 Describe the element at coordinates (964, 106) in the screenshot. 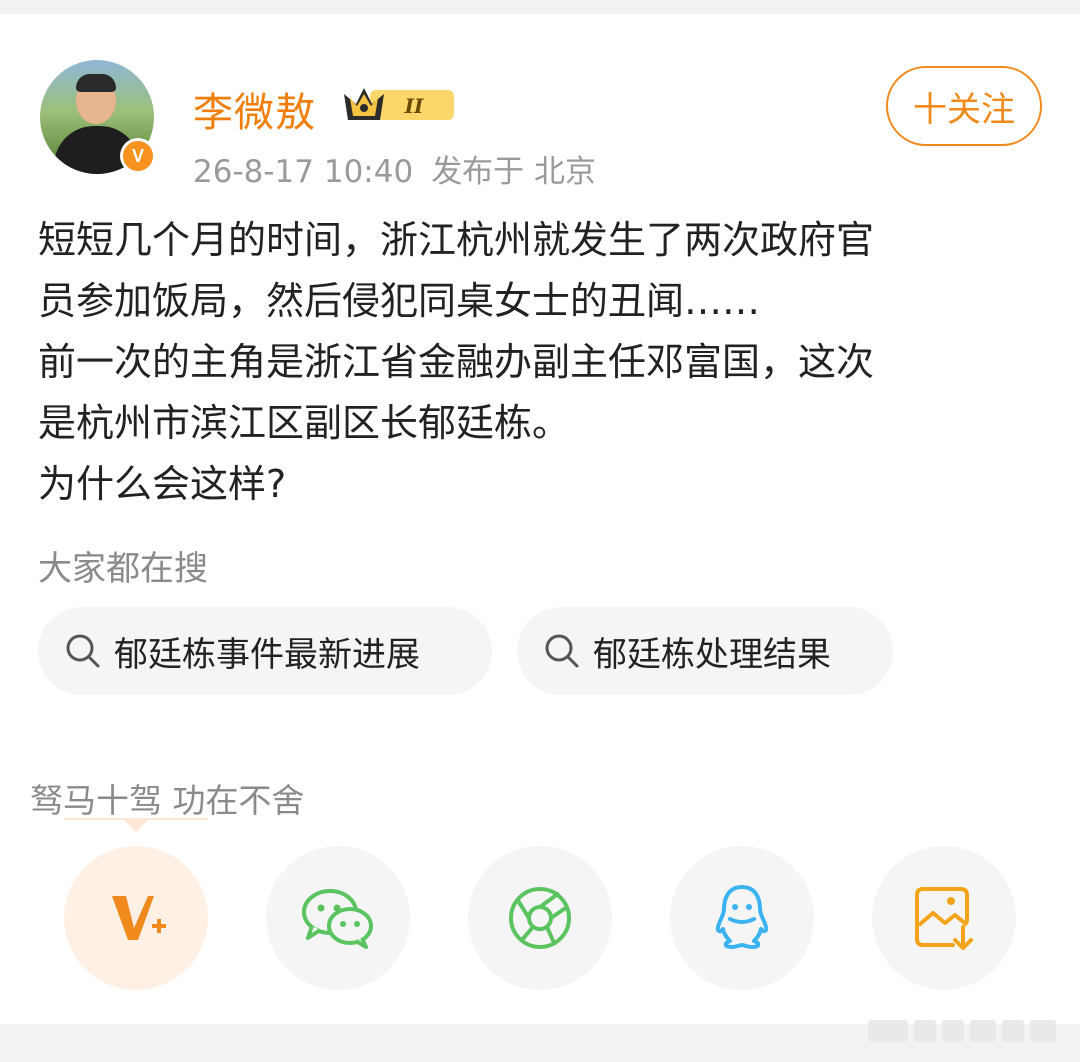

I see `follow-button: 十关注` at that location.